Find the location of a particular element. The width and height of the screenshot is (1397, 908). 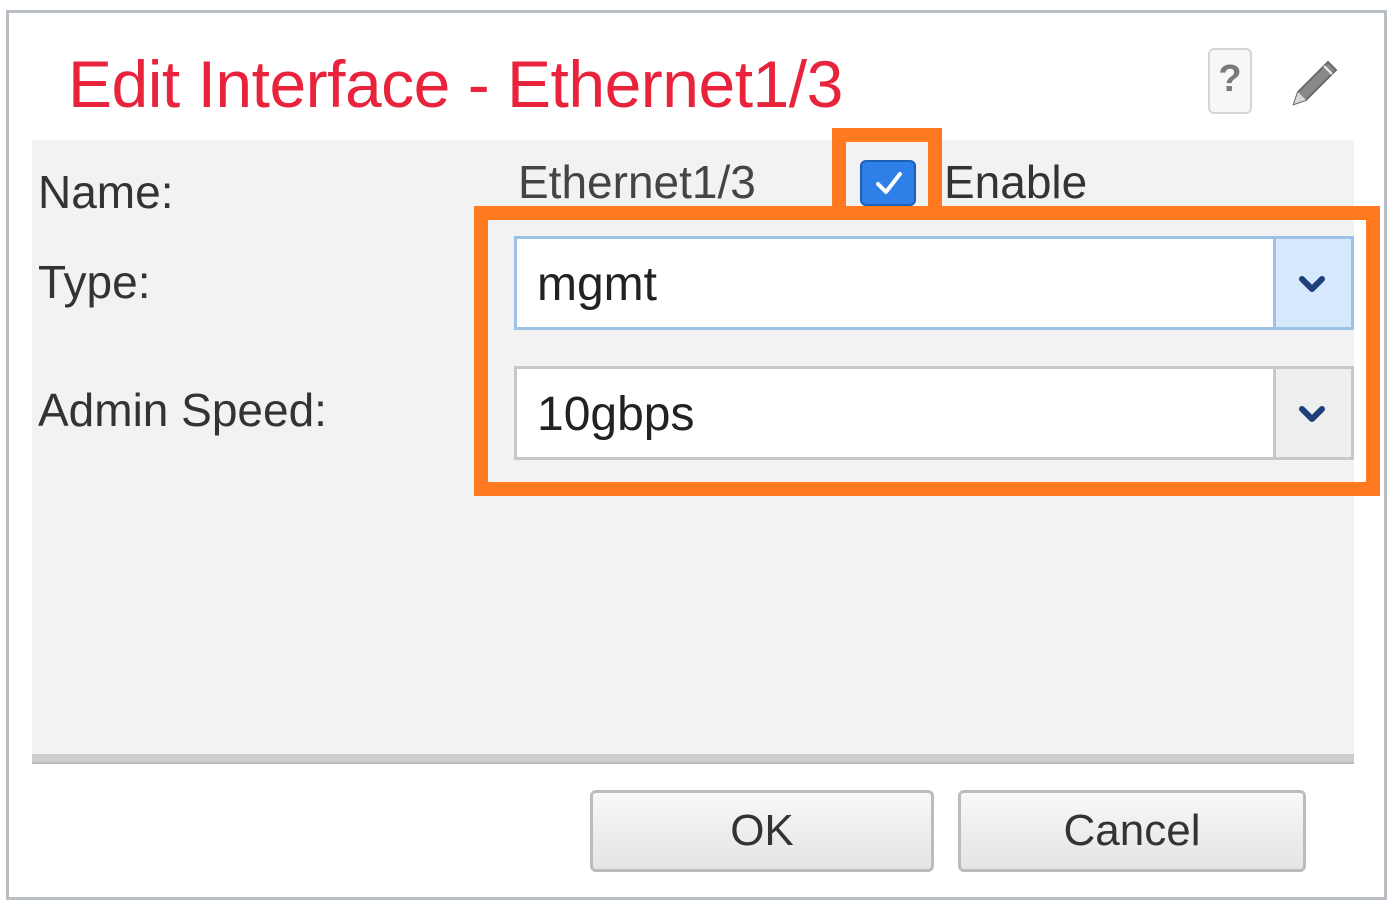

help-icon: ? is located at coordinates (1230, 81).